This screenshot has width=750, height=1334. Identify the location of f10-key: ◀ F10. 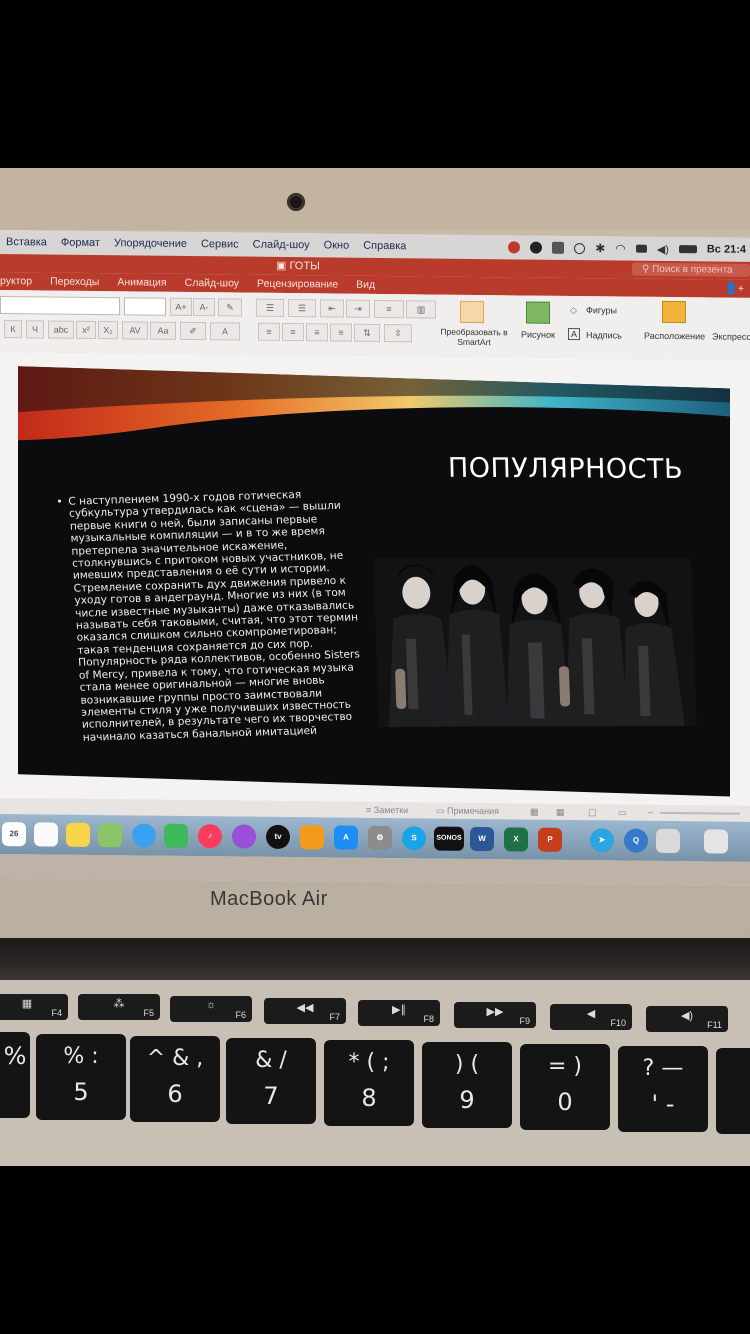
(591, 1017).